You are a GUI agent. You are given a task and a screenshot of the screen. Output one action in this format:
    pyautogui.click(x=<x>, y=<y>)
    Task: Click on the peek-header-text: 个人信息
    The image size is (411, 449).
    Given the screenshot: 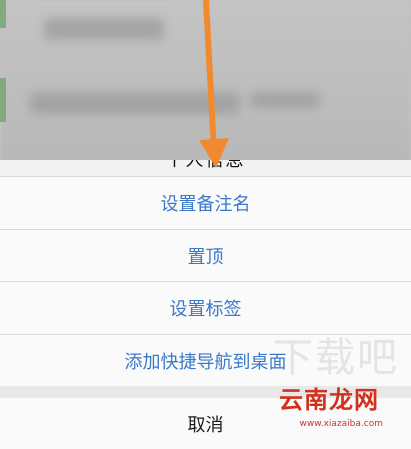 What is the action you would take?
    pyautogui.click(x=205, y=165)
    